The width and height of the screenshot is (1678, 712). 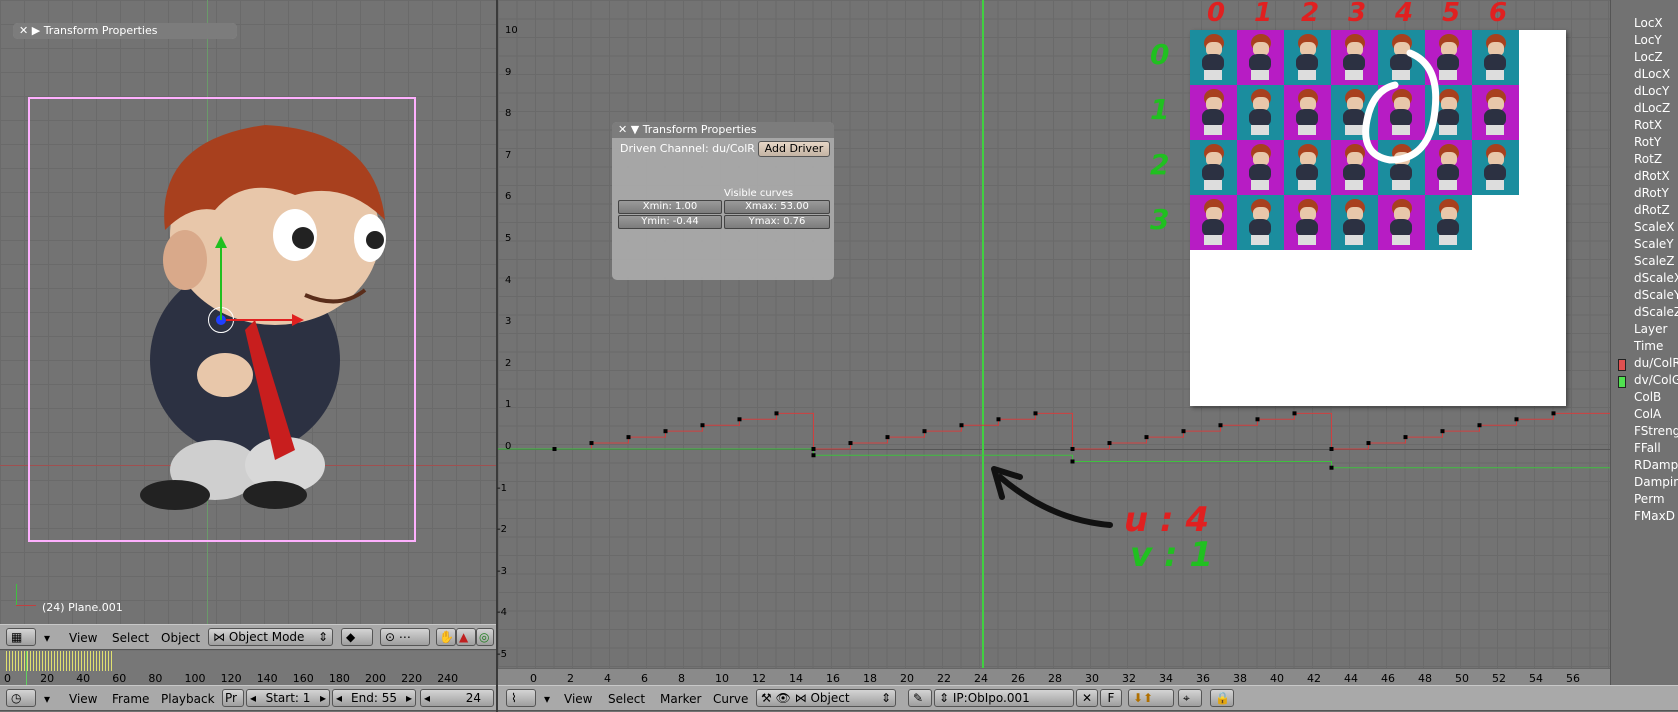 What do you see at coordinates (1647, 142) in the screenshot?
I see `channel-item: RotY` at bounding box center [1647, 142].